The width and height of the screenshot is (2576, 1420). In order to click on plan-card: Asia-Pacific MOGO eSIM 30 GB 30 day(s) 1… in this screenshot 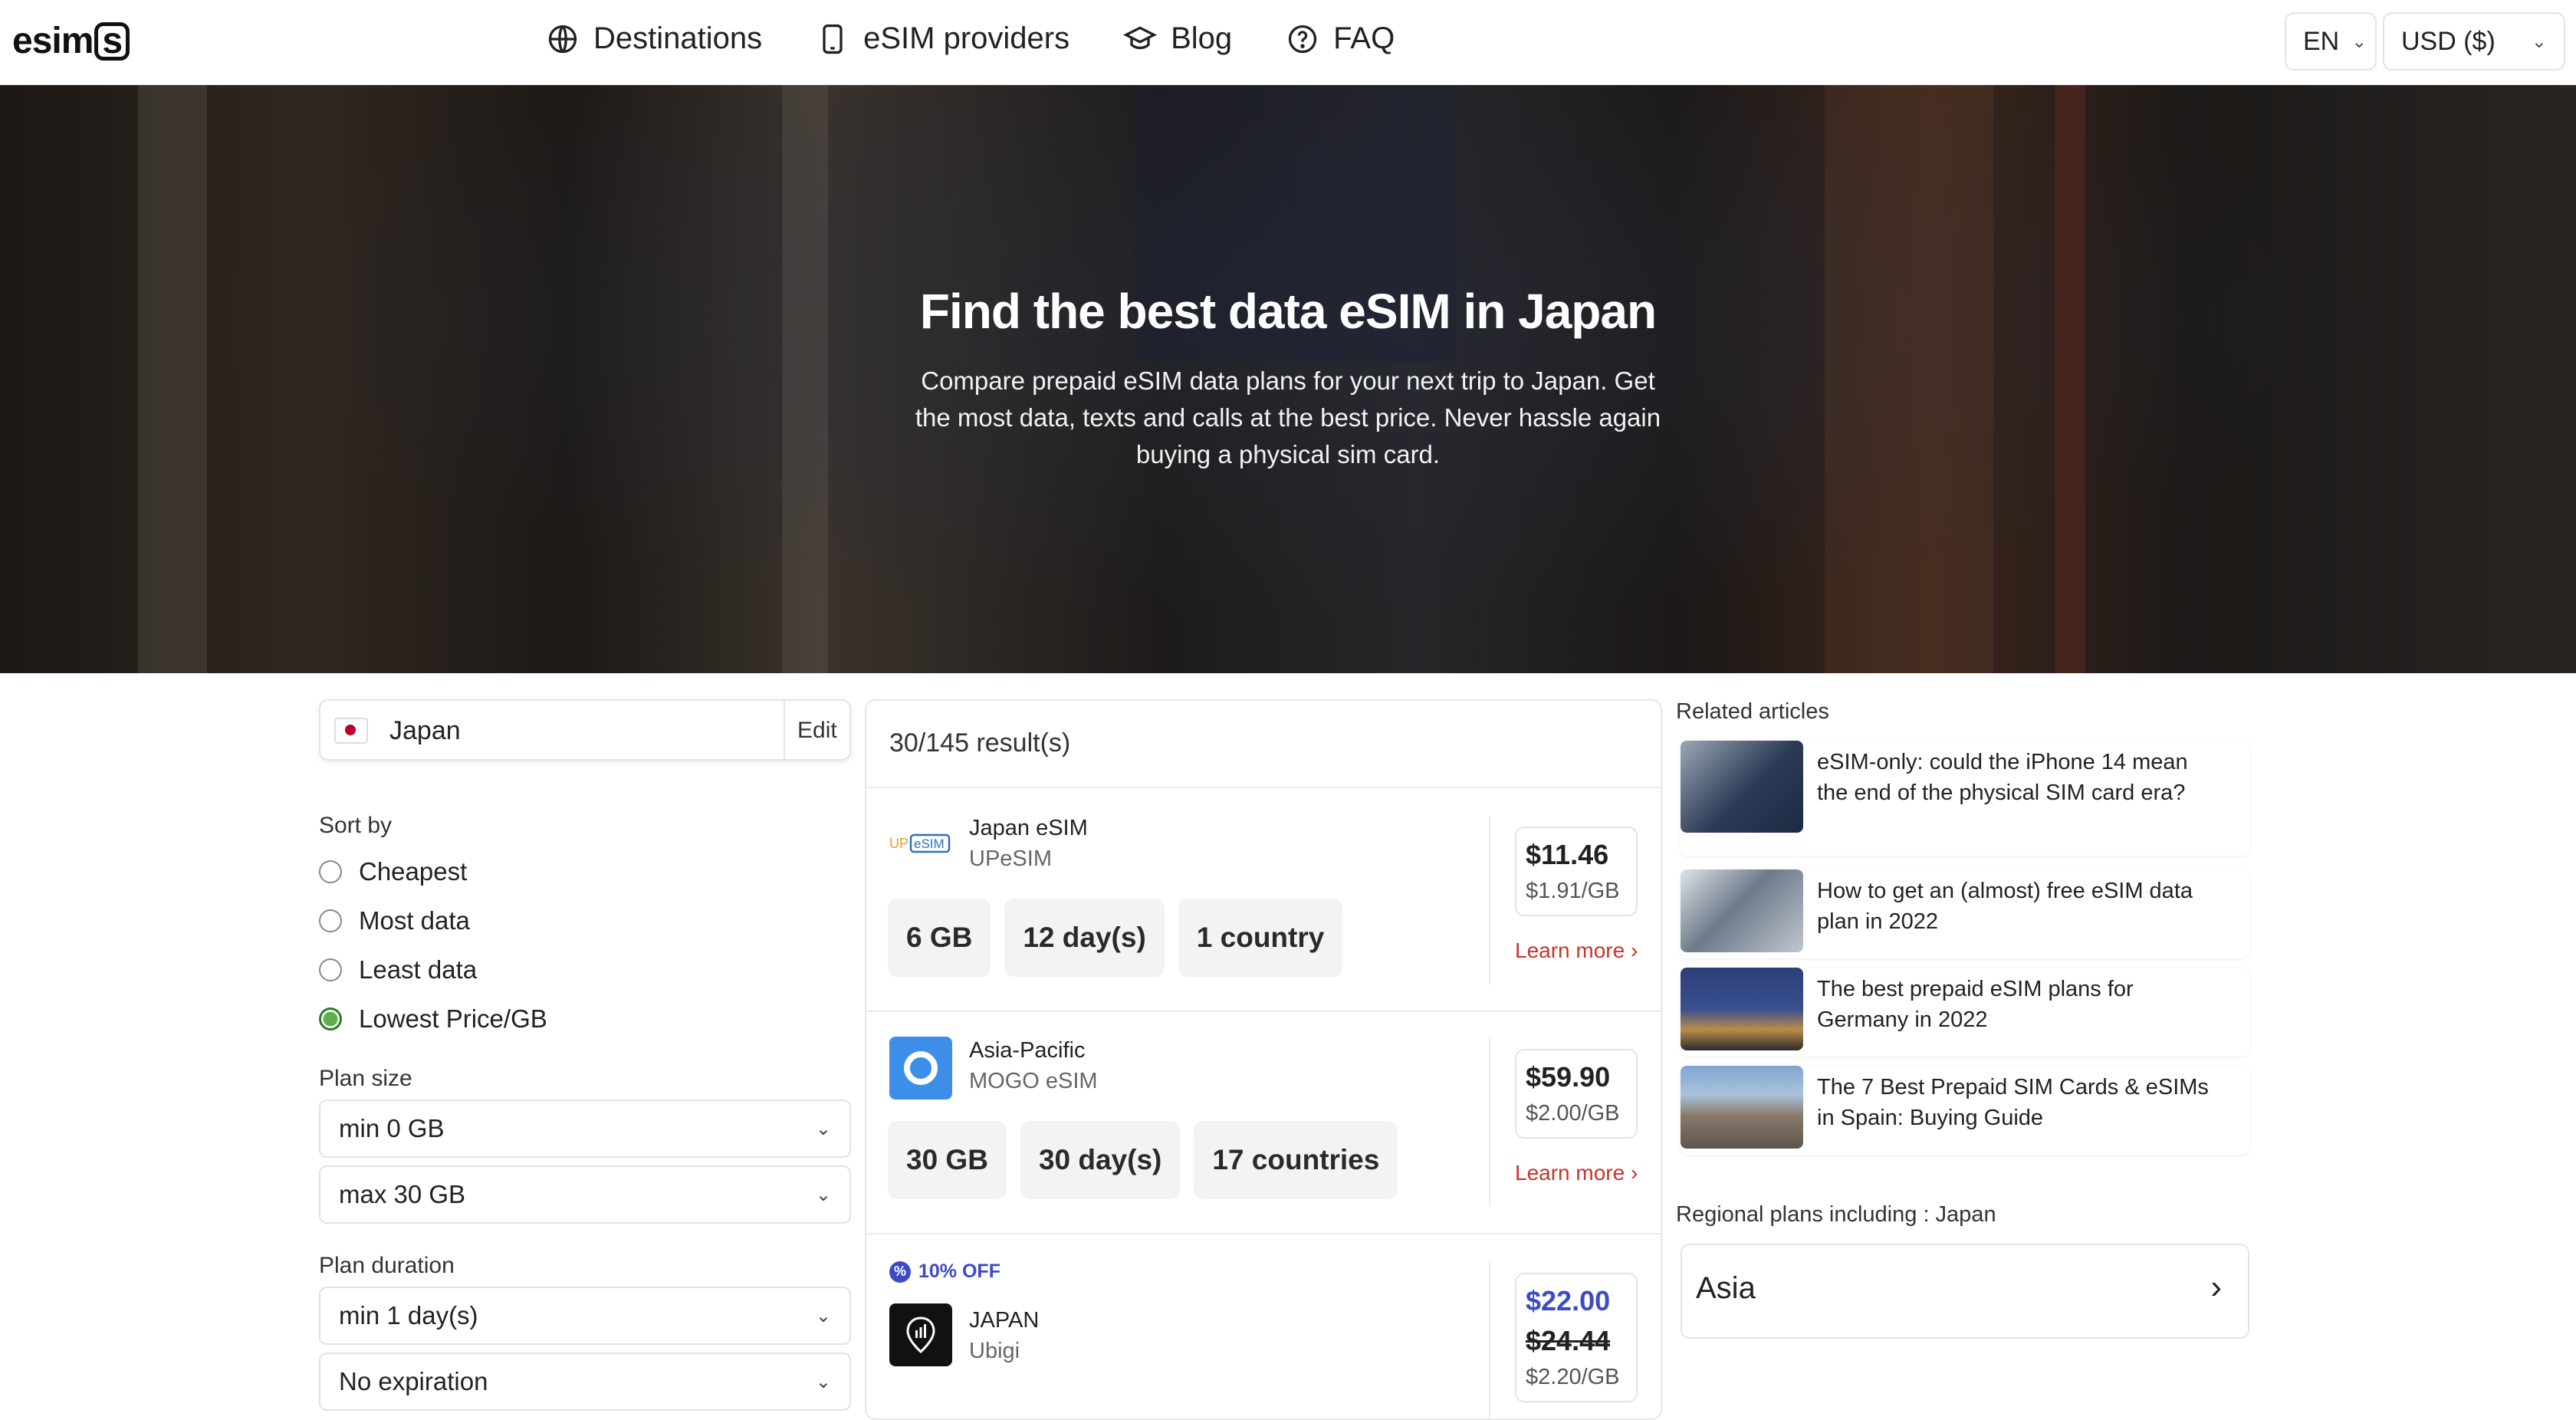, I will do `click(1263, 1122)`.